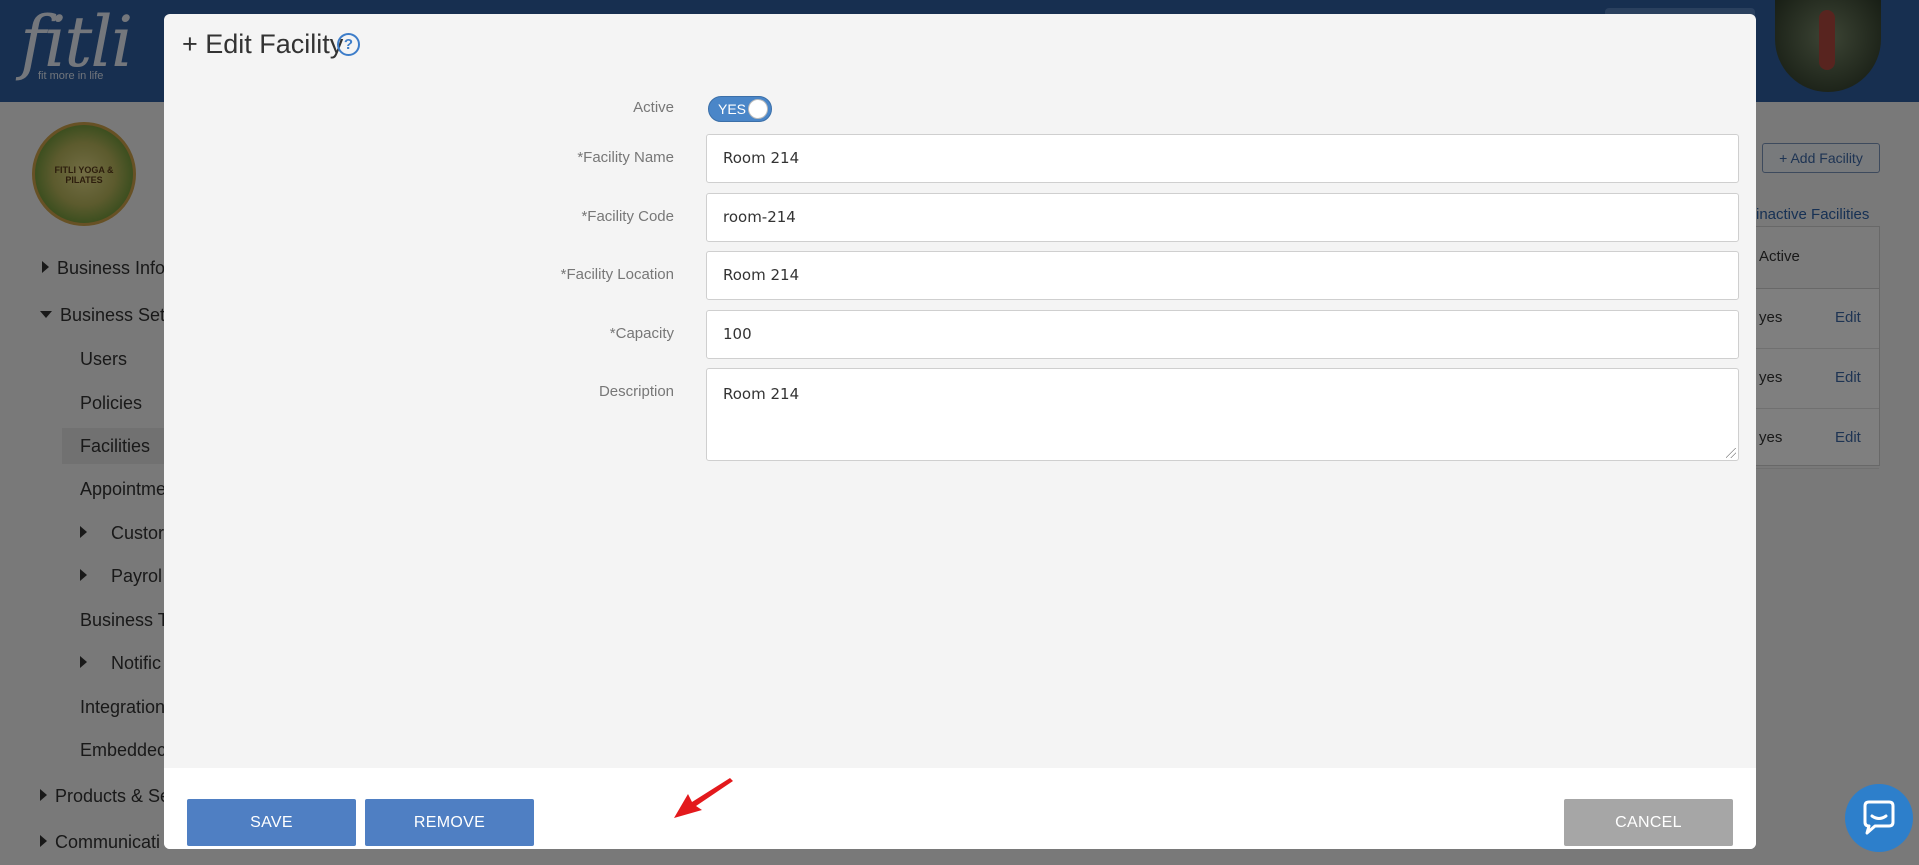 The image size is (1919, 865). I want to click on description-textarea: Room 214, so click(1222, 414).